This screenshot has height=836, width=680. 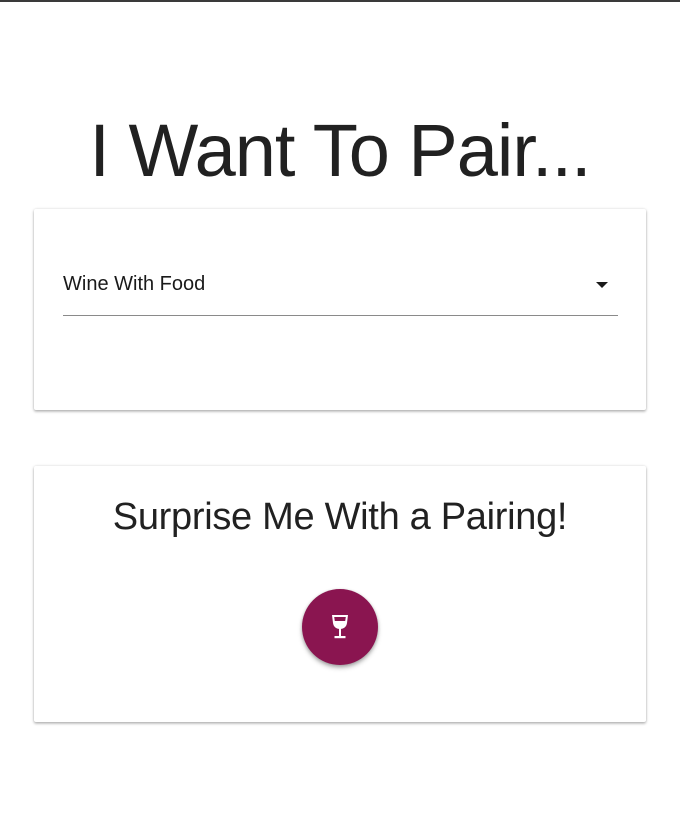 What do you see at coordinates (340, 1) in the screenshot?
I see `top-divider` at bounding box center [340, 1].